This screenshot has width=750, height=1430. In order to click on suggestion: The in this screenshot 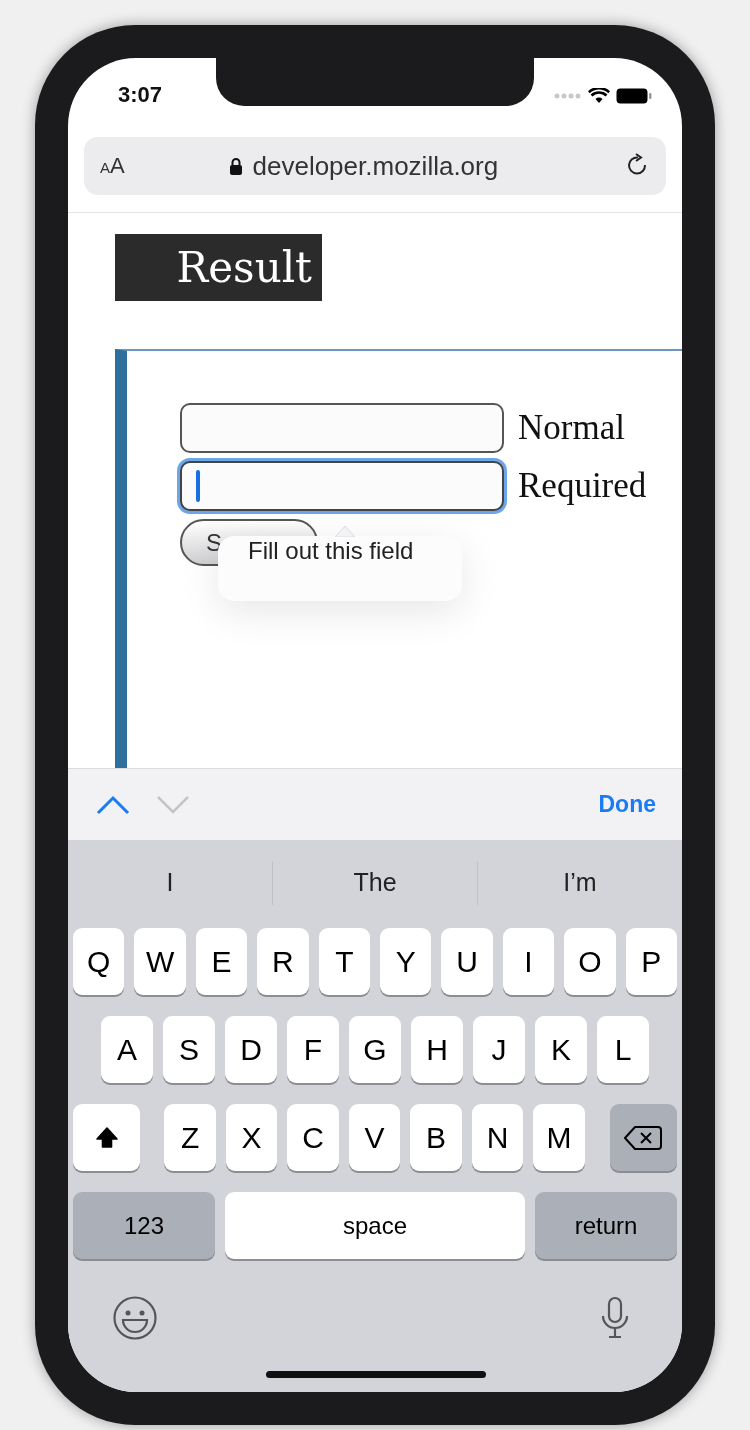, I will do `click(375, 882)`.